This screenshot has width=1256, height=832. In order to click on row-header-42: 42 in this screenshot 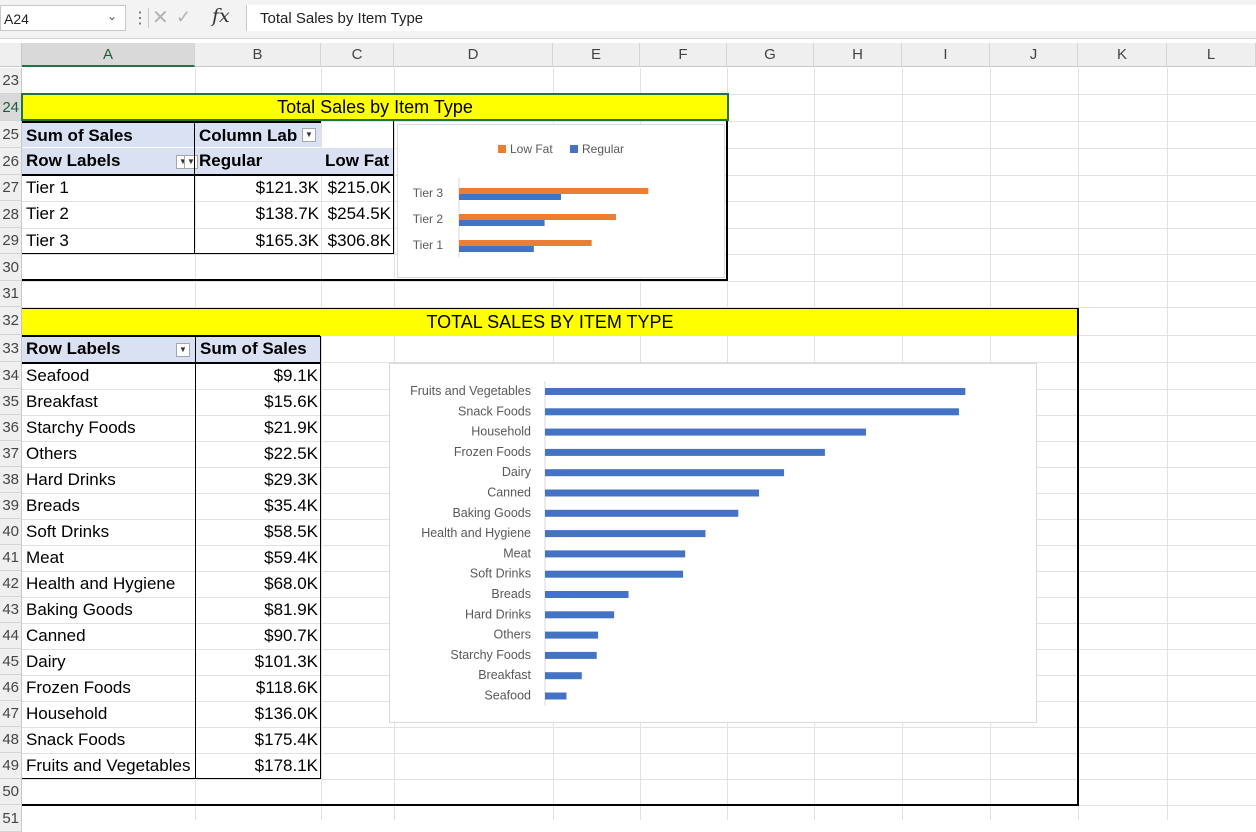, I will do `click(11, 584)`.